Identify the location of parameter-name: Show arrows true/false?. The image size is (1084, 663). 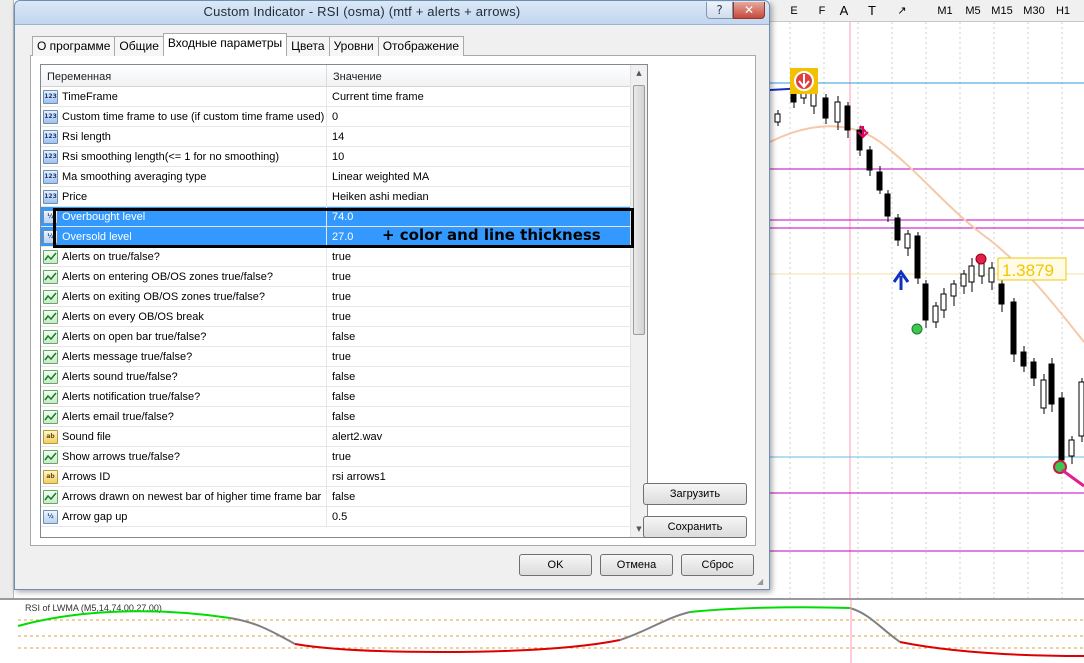
(121, 457).